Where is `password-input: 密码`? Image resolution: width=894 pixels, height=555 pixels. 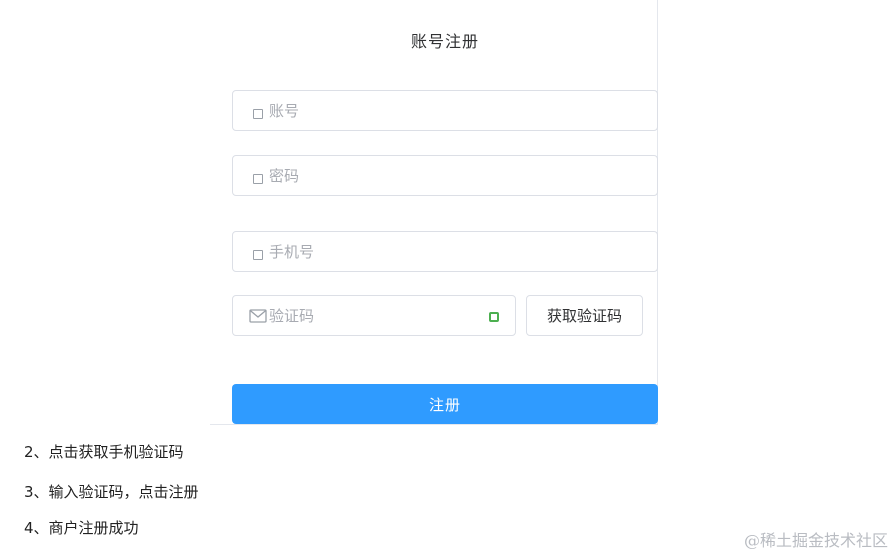 password-input: 密码 is located at coordinates (445, 175).